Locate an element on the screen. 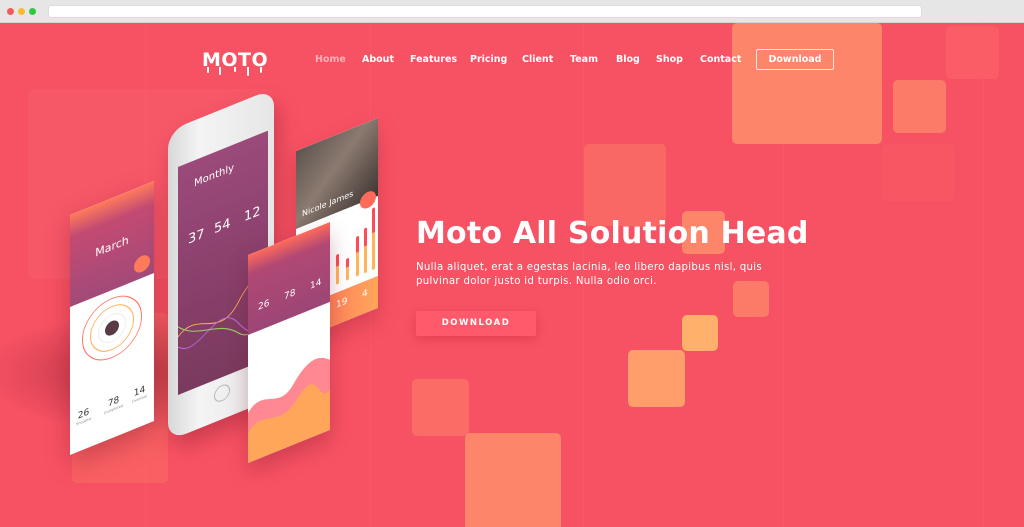  nav-about: About is located at coordinates (378, 59).